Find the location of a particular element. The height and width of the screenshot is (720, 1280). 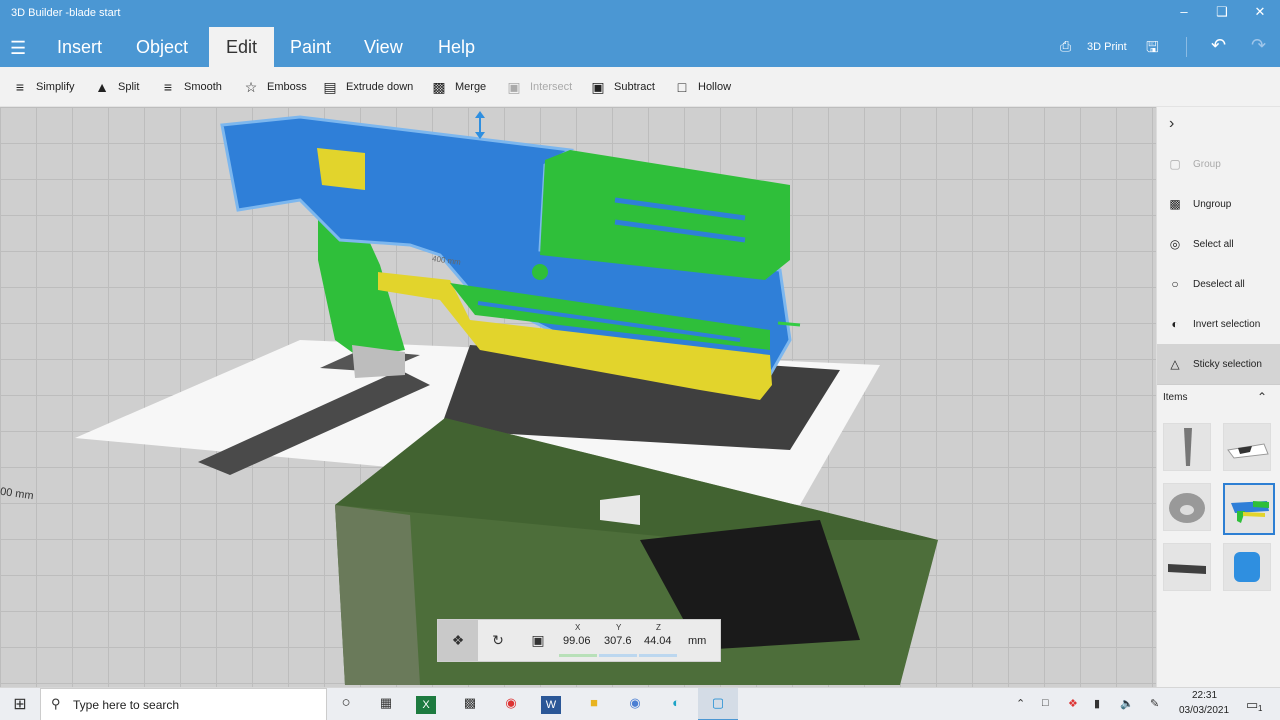

item-thumb-cylinder is located at coordinates (1247, 567).